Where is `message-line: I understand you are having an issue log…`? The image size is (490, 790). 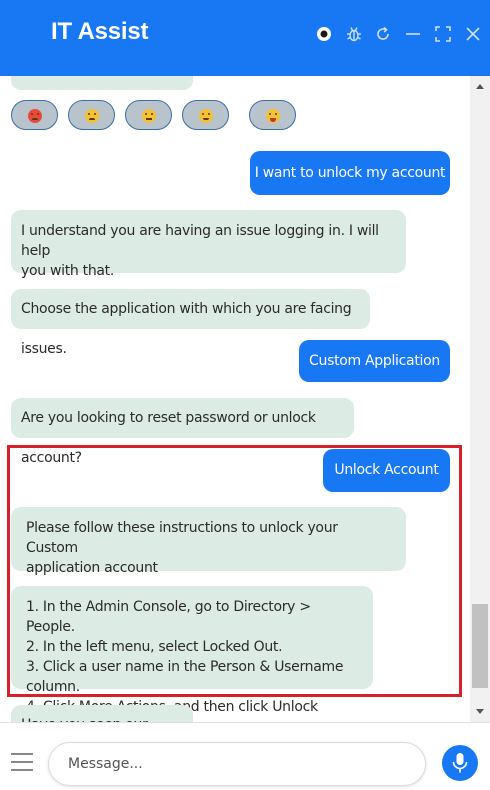
message-line: I understand you are having an issue log… is located at coordinates (200, 241).